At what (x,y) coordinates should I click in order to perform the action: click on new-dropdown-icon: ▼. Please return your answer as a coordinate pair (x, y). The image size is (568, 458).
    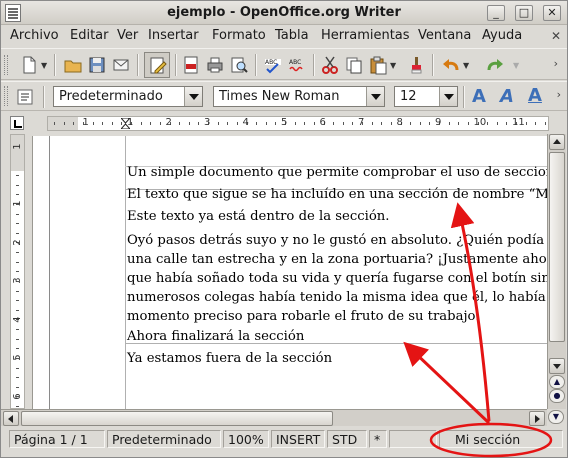
    Looking at the image, I should click on (44, 65).